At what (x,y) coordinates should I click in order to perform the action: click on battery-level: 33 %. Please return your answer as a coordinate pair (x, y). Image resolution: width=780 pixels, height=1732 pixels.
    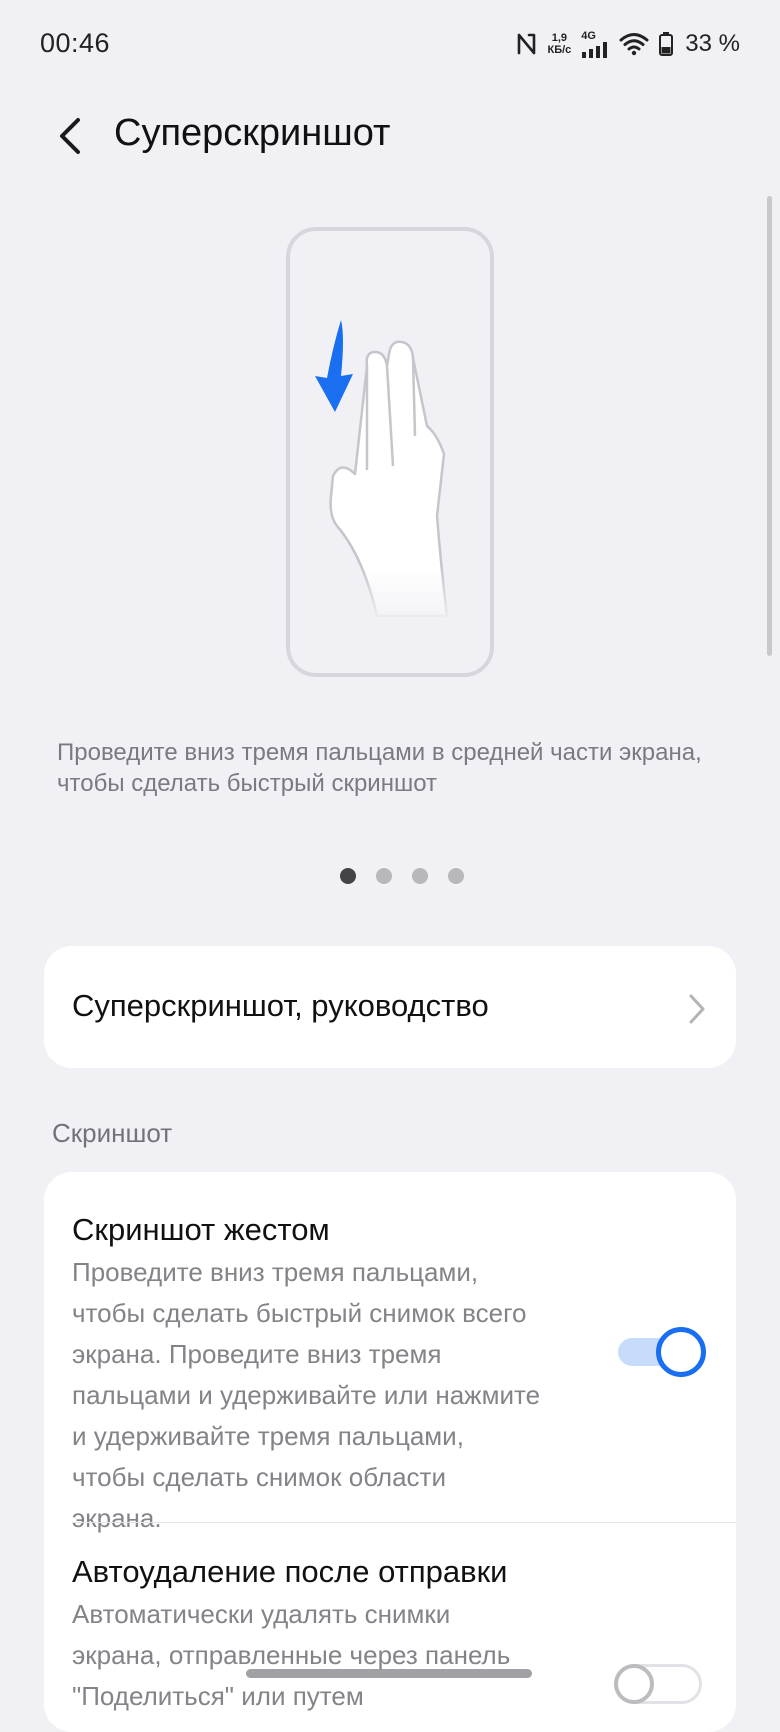
    Looking at the image, I should click on (712, 43).